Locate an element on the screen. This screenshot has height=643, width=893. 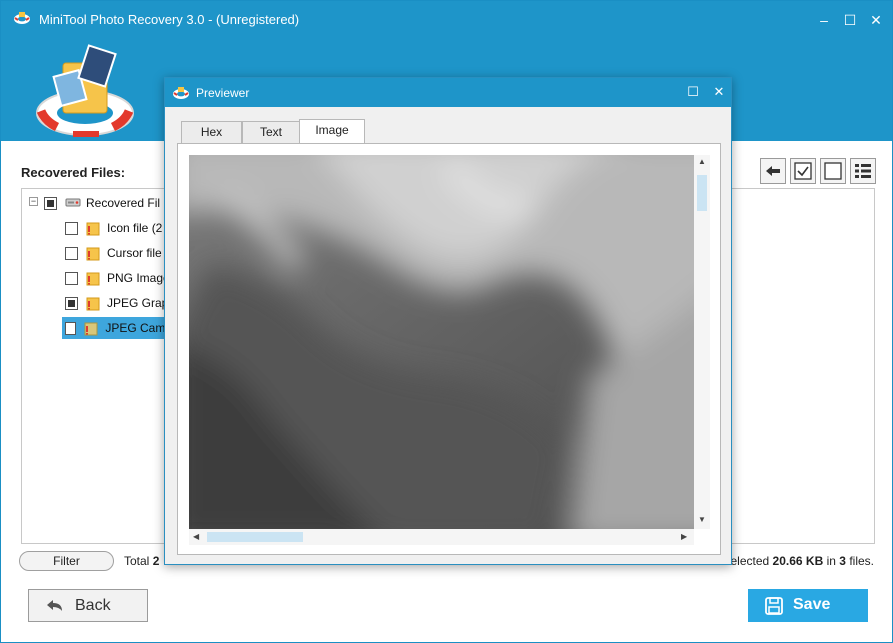
selected-mid: in is located at coordinates (831, 561).